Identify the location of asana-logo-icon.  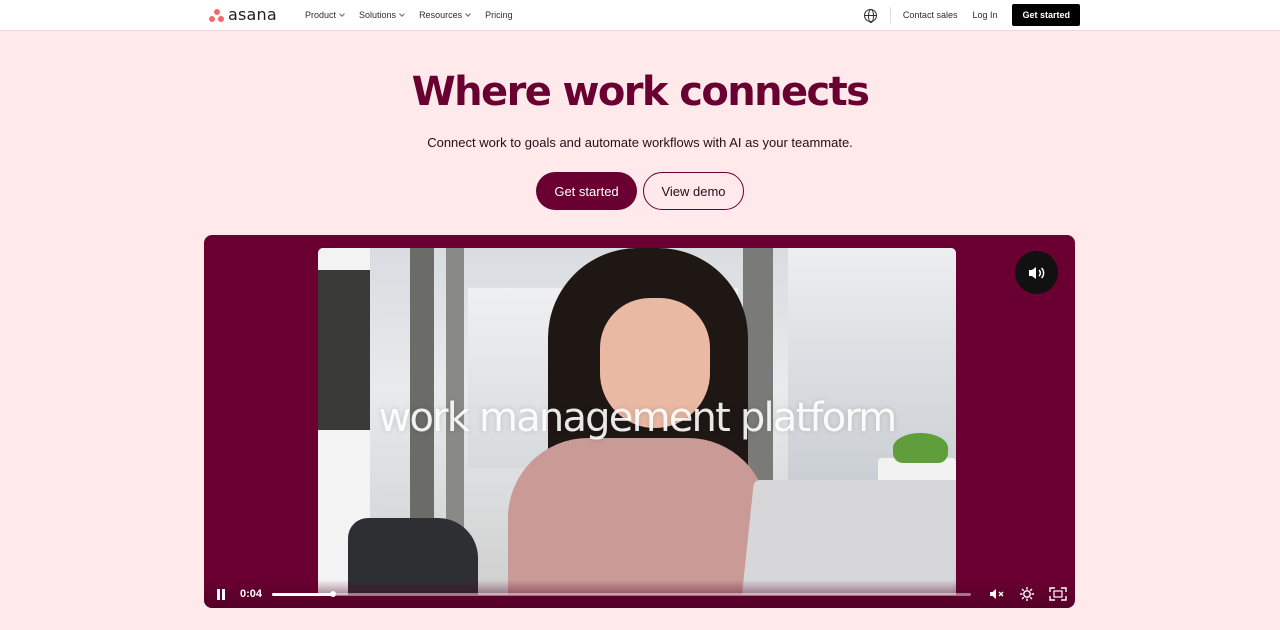
(216, 15).